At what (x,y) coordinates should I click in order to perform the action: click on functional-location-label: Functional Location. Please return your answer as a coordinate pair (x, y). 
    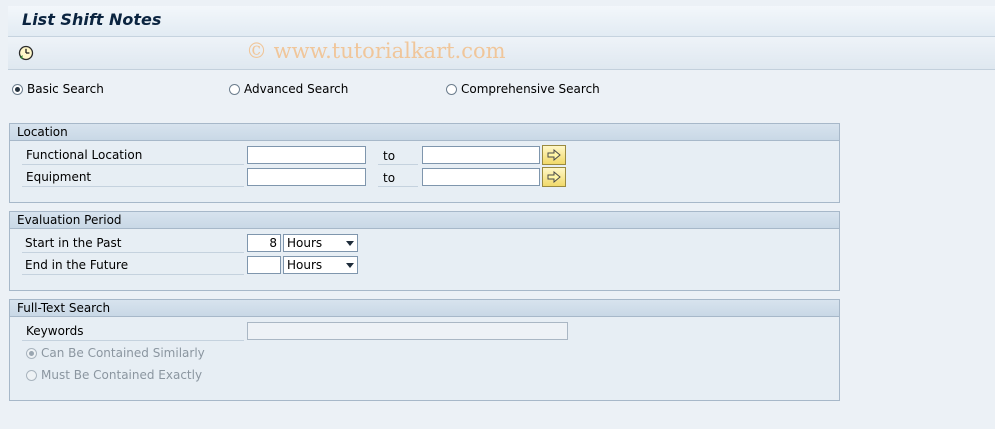
    Looking at the image, I should click on (84, 155).